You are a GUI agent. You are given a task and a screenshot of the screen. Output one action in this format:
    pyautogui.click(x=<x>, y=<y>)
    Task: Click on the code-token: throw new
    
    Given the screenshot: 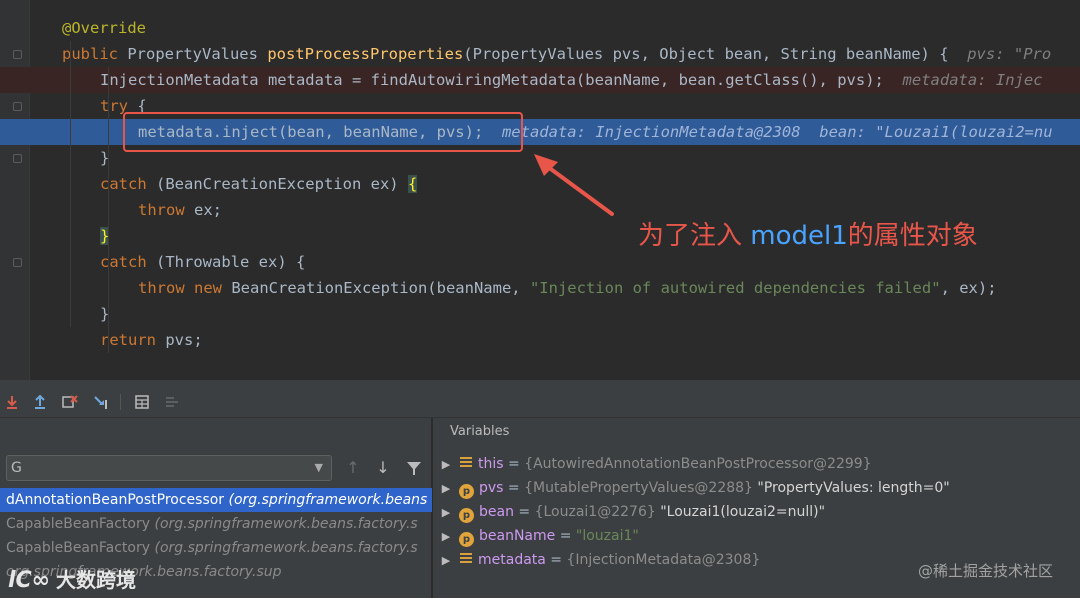 What is the action you would take?
    pyautogui.click(x=185, y=288)
    